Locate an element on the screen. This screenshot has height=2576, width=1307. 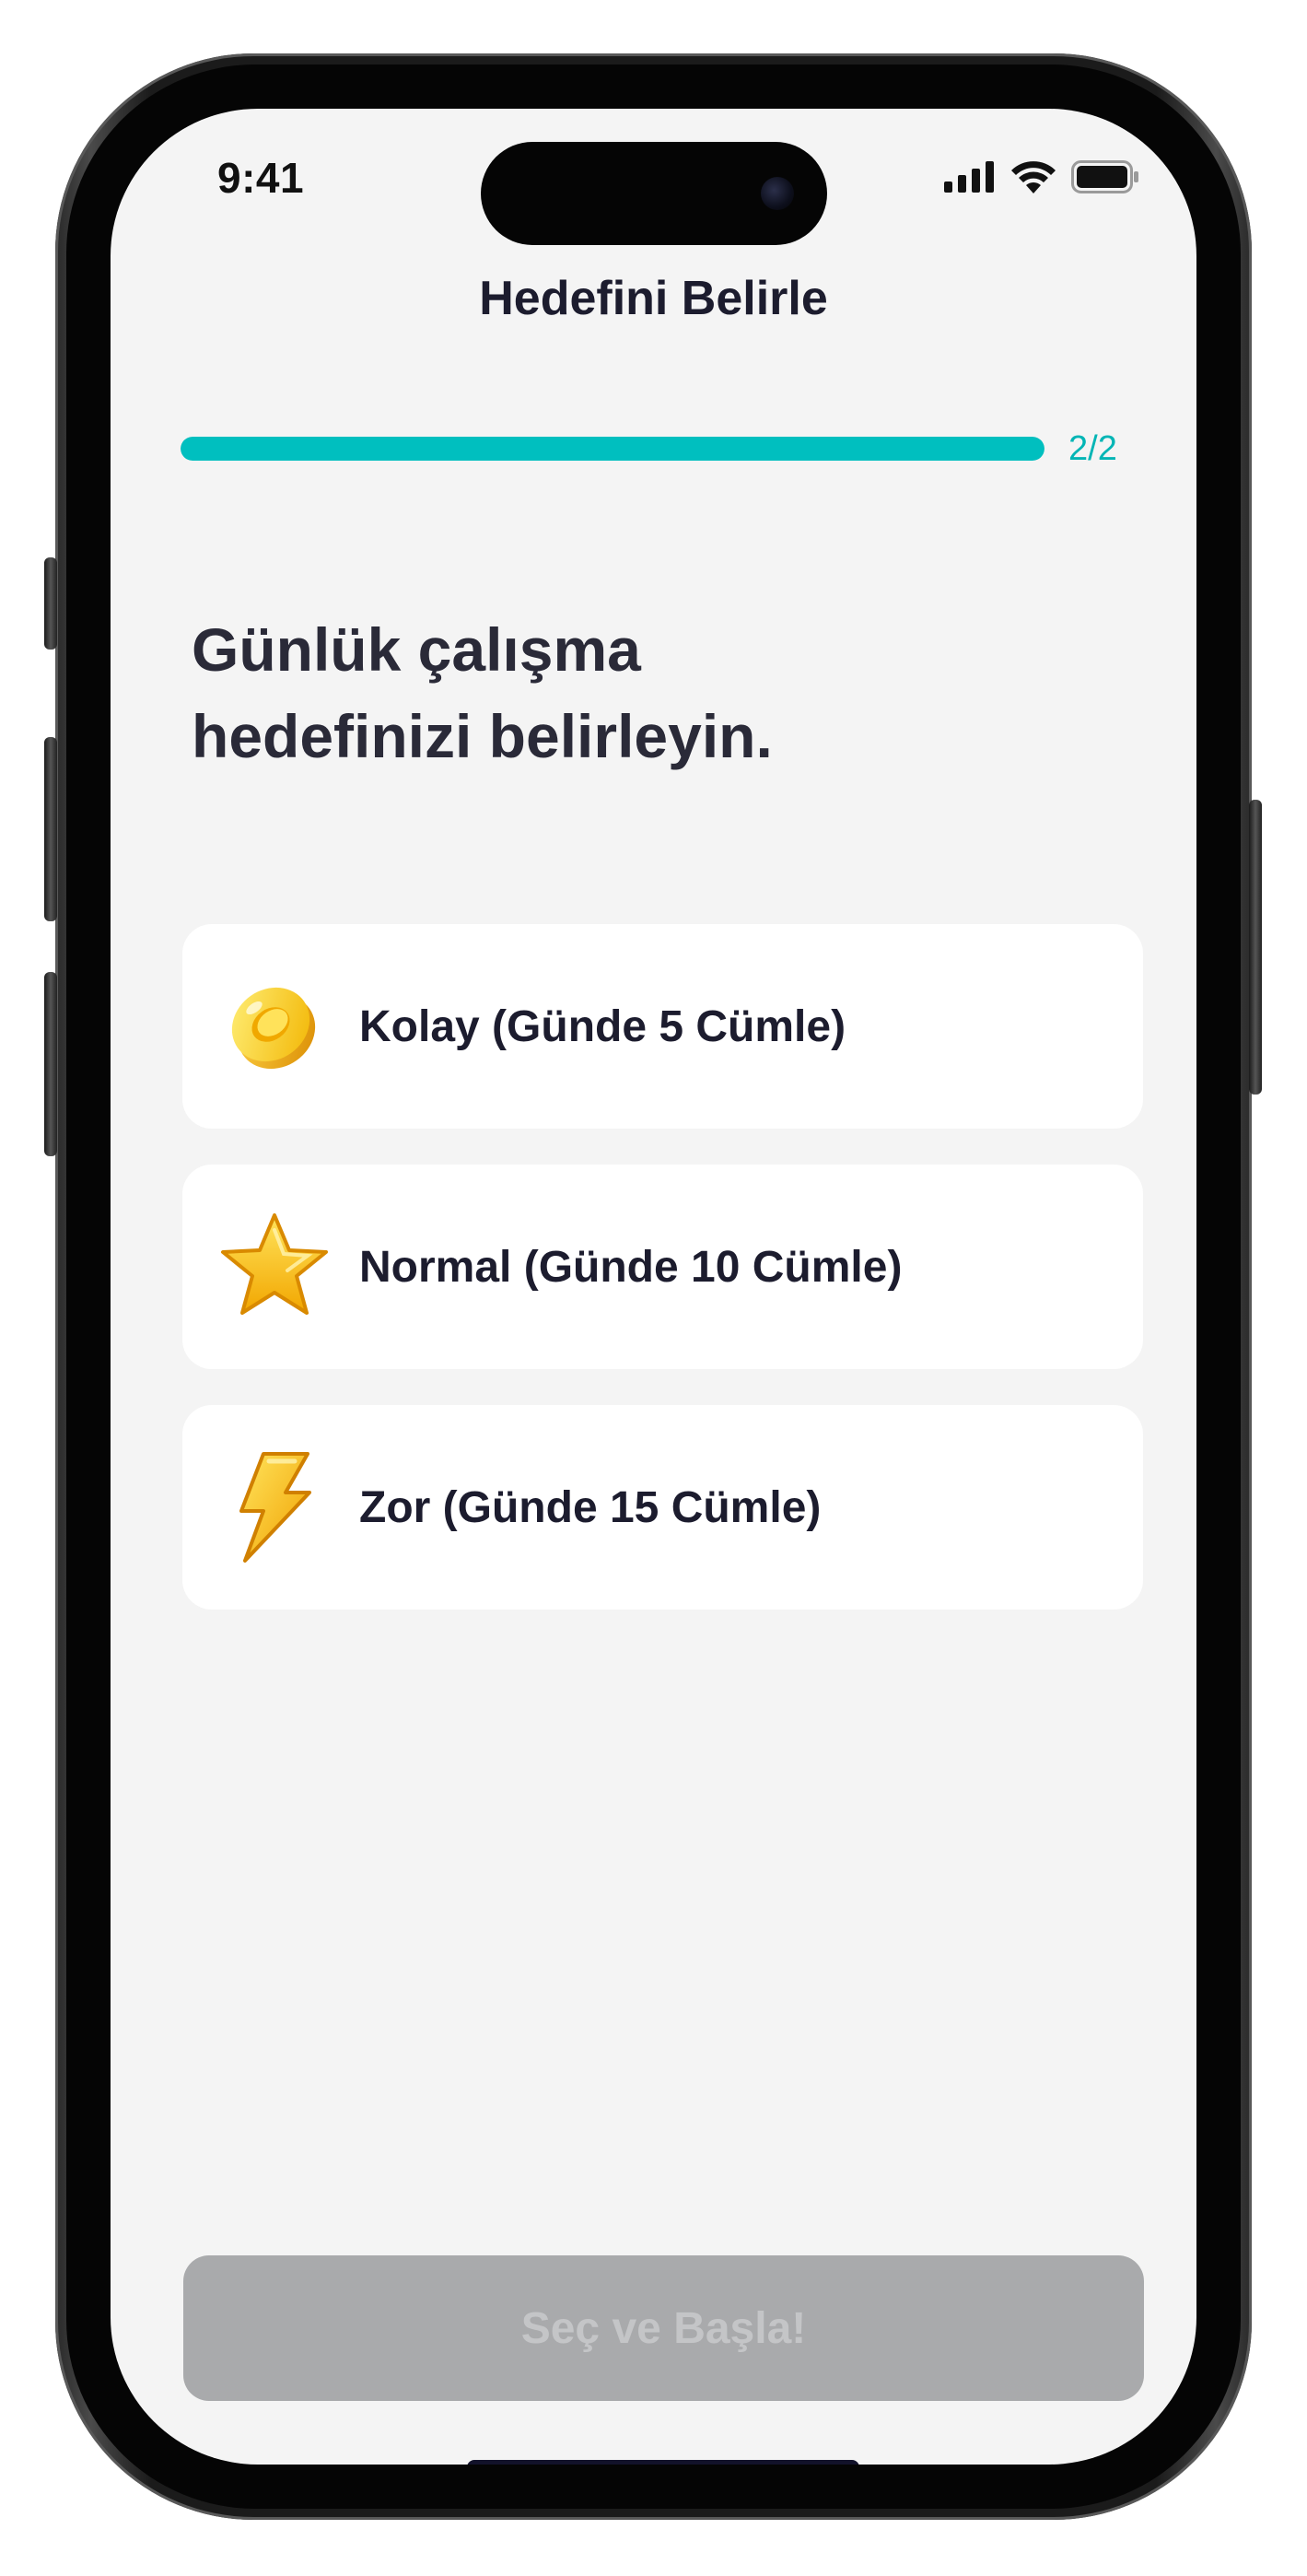
page-title: Hedefini Belirle is located at coordinates (653, 299).